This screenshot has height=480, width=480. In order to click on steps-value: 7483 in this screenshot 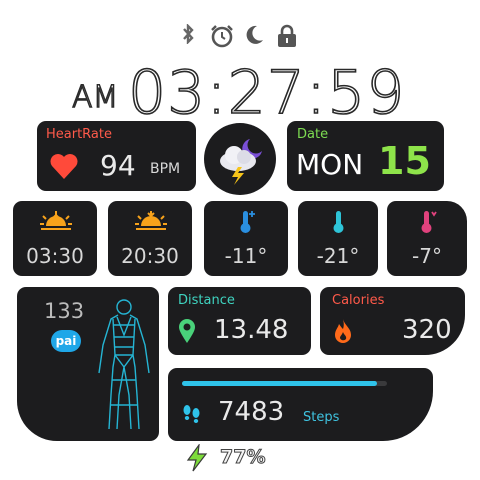, I will do `click(251, 412)`.